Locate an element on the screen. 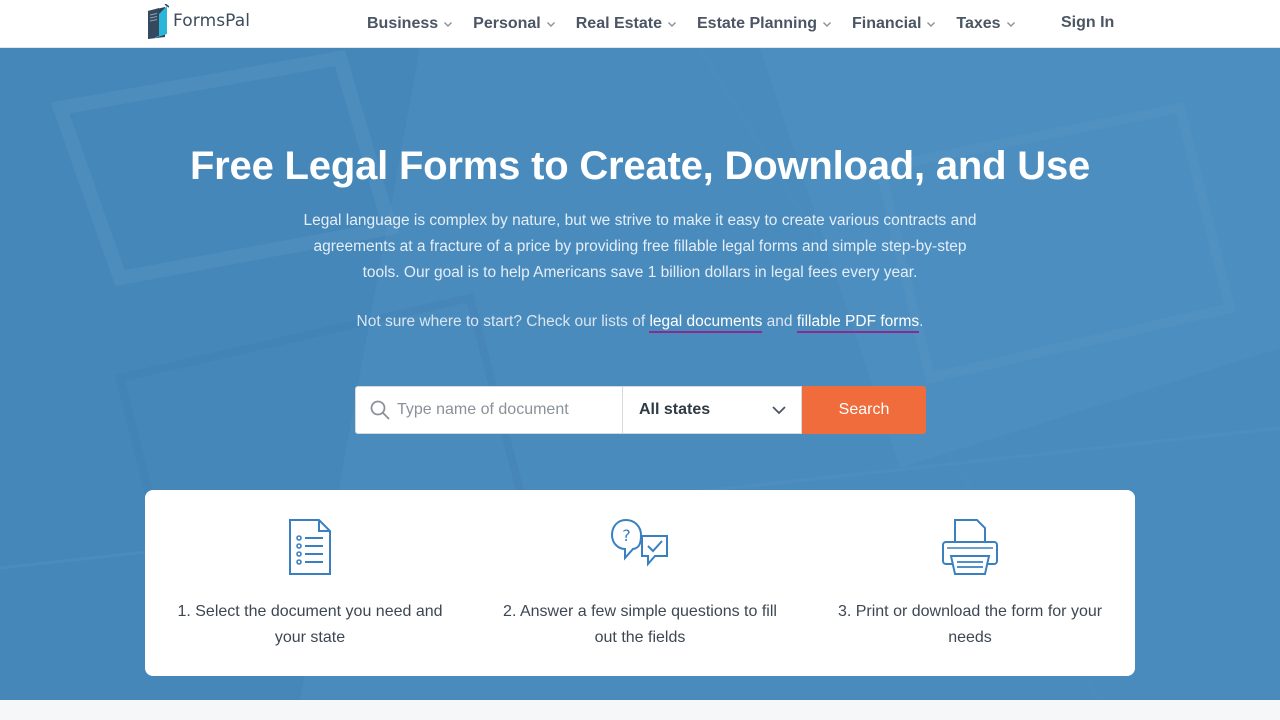  nav-item-personal: Personal is located at coordinates (514, 24).